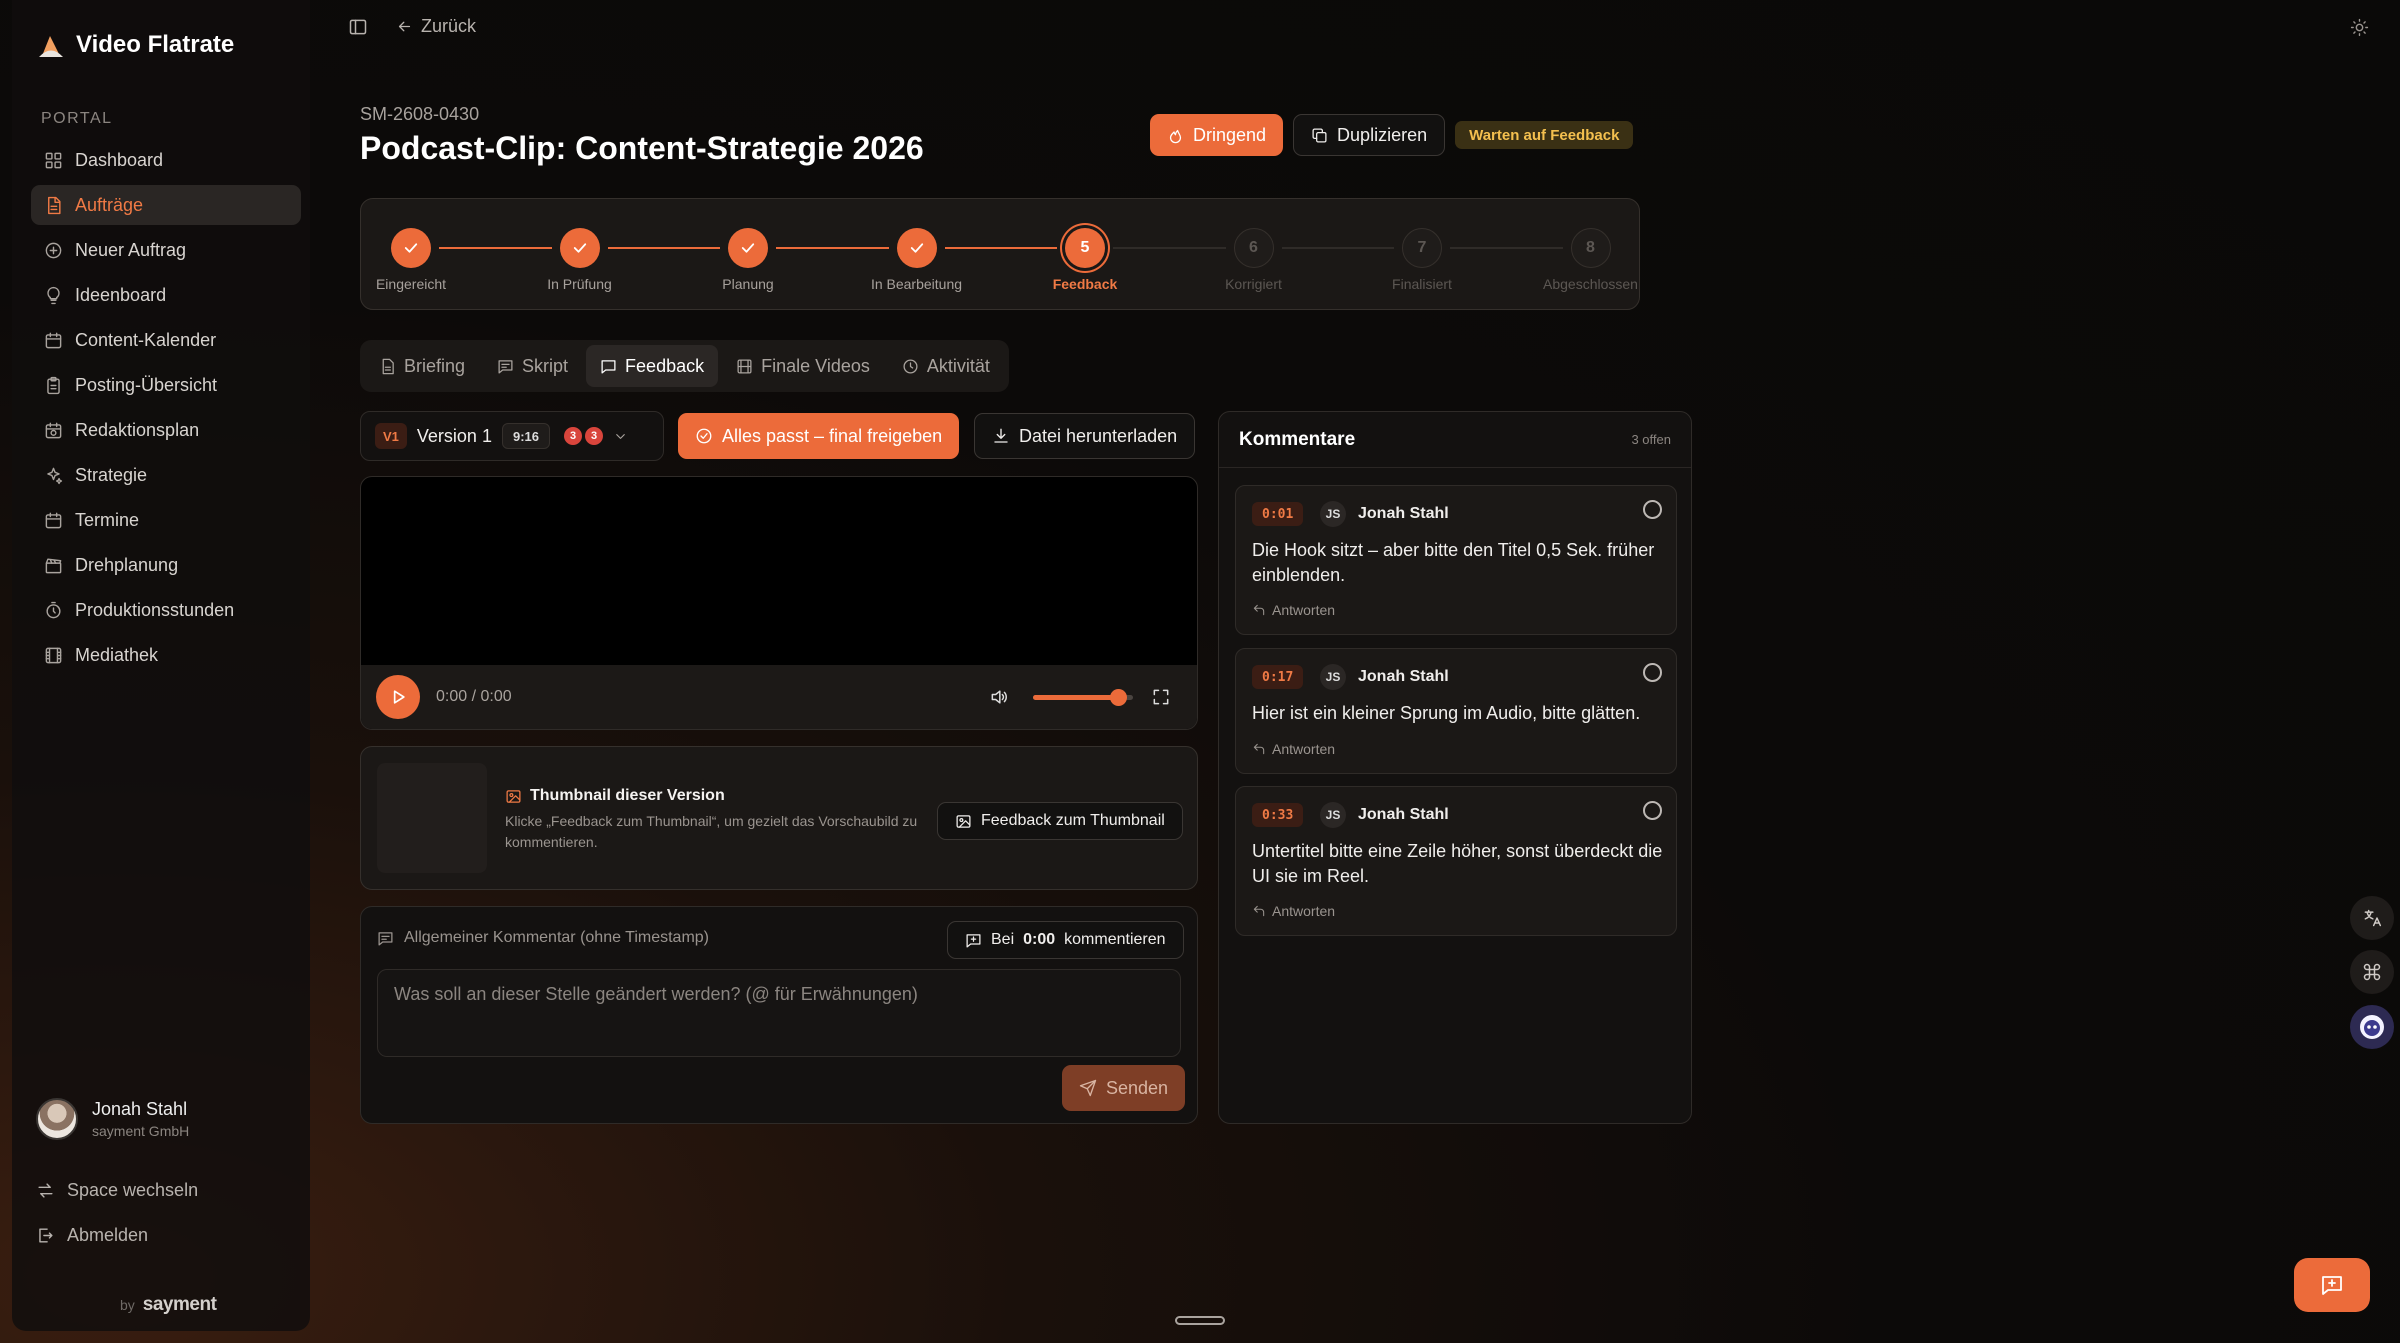  I want to click on sidebar-item-produktionsstunden: Produktionsstunden, so click(166, 610).